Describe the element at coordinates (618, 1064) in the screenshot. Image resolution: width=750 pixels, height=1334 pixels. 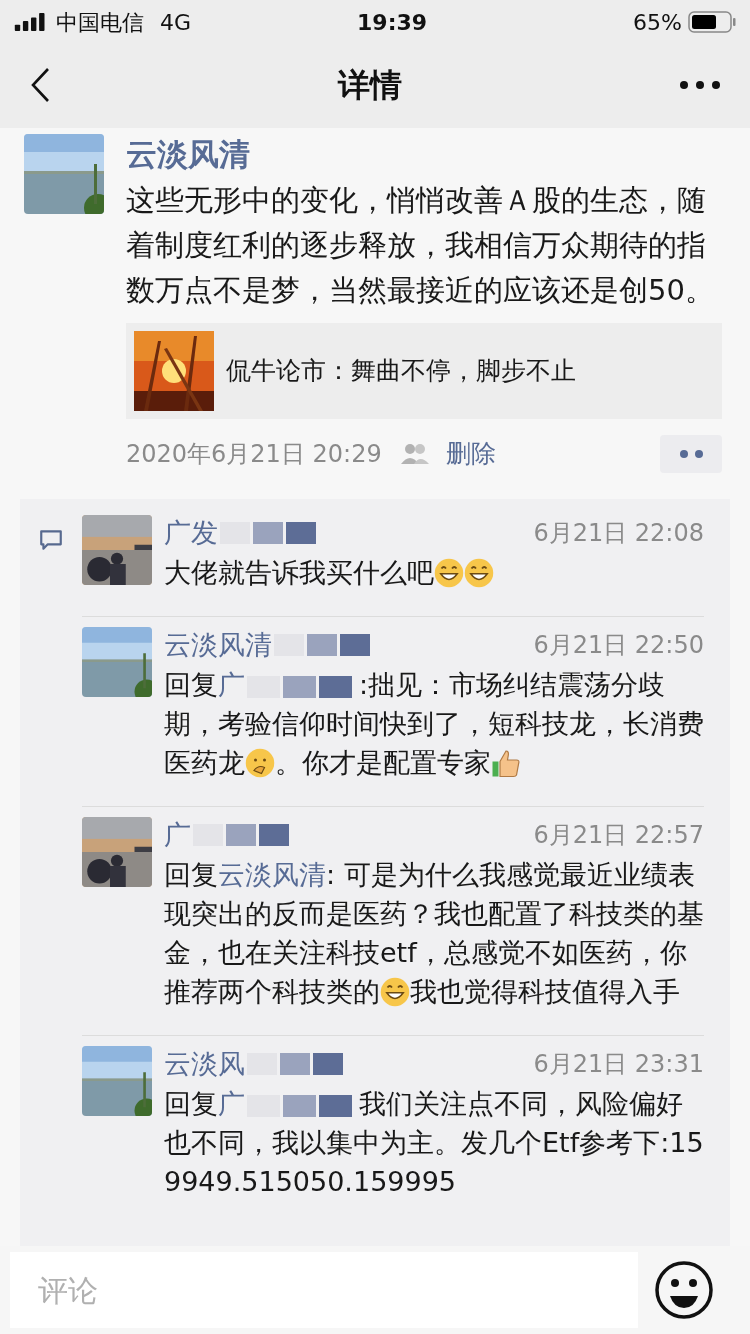
I see `comment-time: 6月21日 23:31` at that location.